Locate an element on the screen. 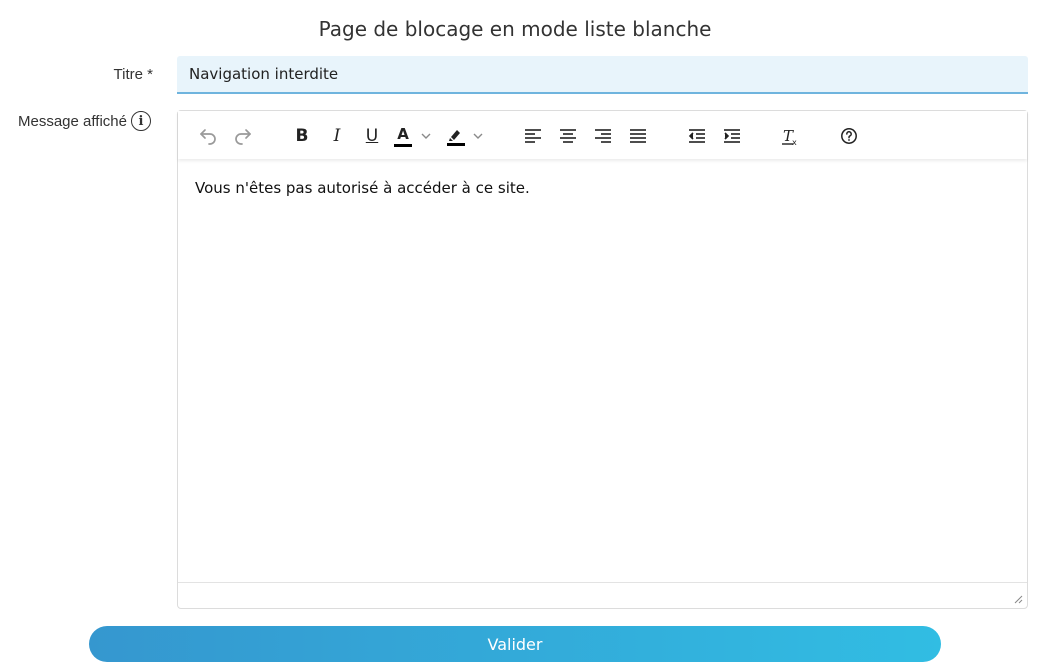 This screenshot has width=1038, height=669. text-color-button: A is located at coordinates (416, 136).